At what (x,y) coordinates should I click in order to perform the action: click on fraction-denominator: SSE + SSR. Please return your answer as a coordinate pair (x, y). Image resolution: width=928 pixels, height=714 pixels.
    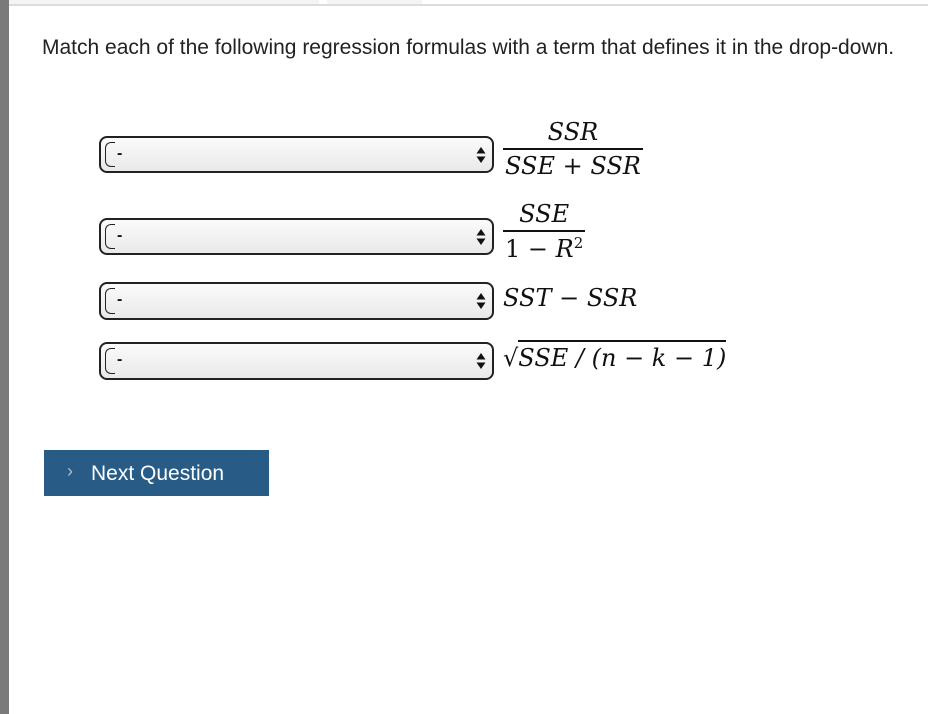
    Looking at the image, I should click on (573, 164).